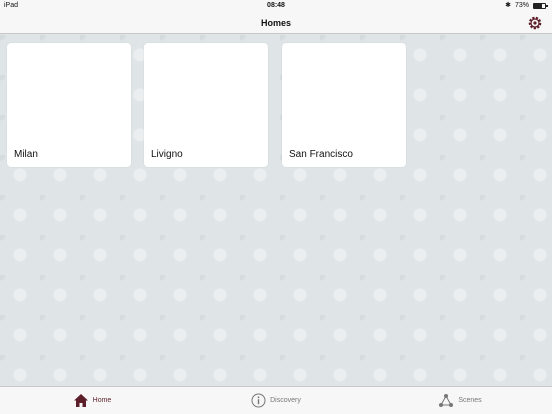  What do you see at coordinates (521, 5) in the screenshot?
I see `battery-percent: 73%` at bounding box center [521, 5].